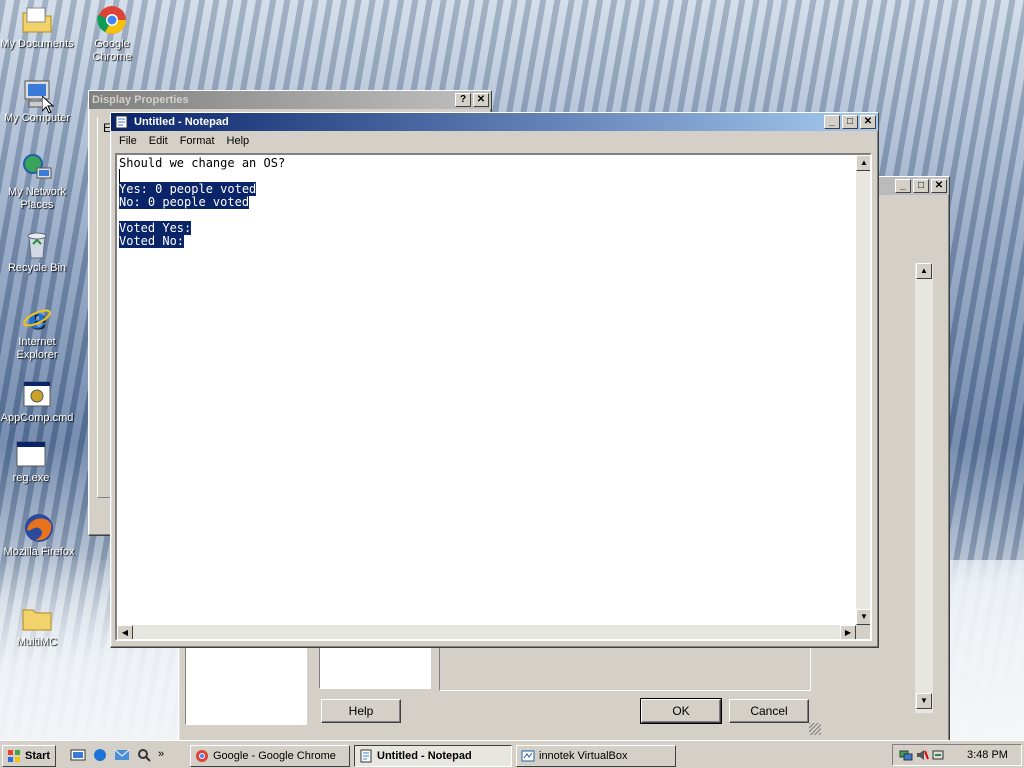 This screenshot has height=768, width=1024. I want to click on selected-text-line: Voted No:, so click(152, 241).